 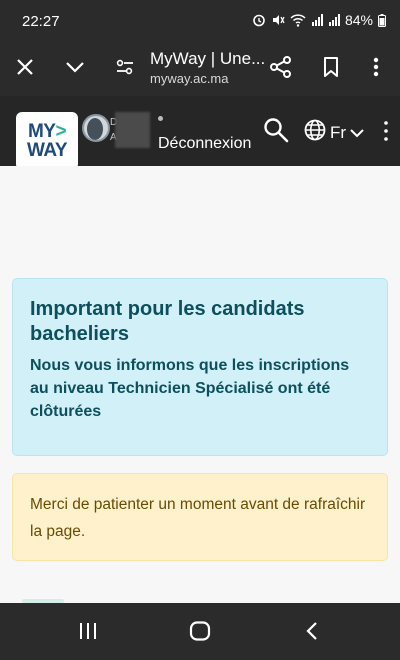 I want to click on logo-arrow: >, so click(x=61, y=131).